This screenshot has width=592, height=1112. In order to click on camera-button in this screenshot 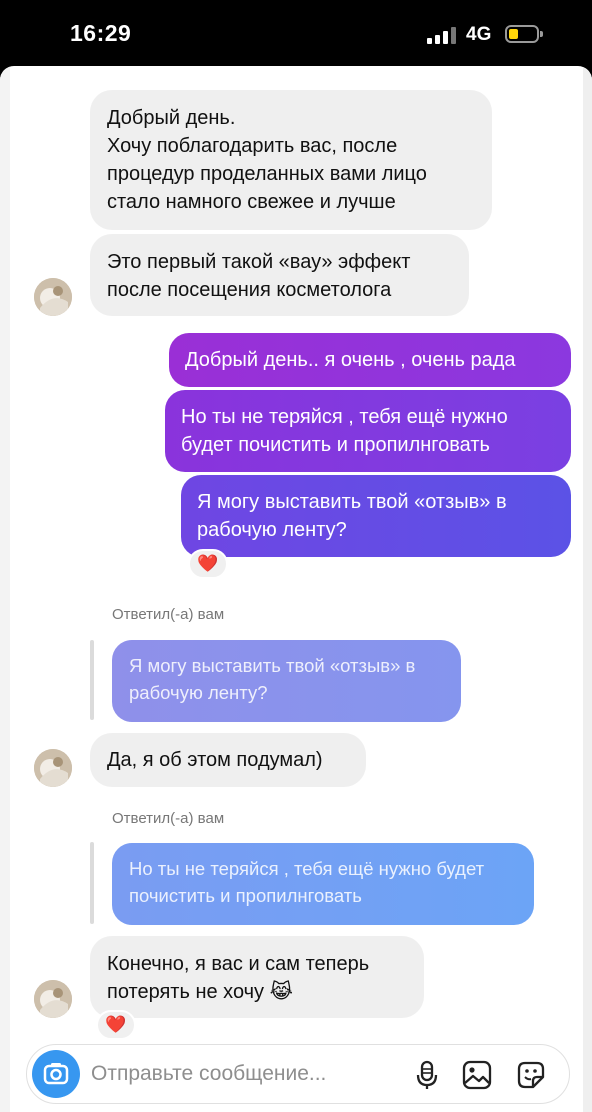, I will do `click(56, 1074)`.